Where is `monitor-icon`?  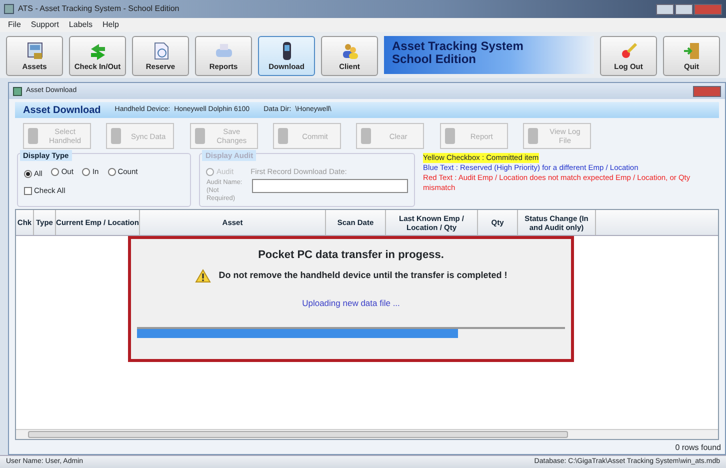 monitor-icon is located at coordinates (34, 50).